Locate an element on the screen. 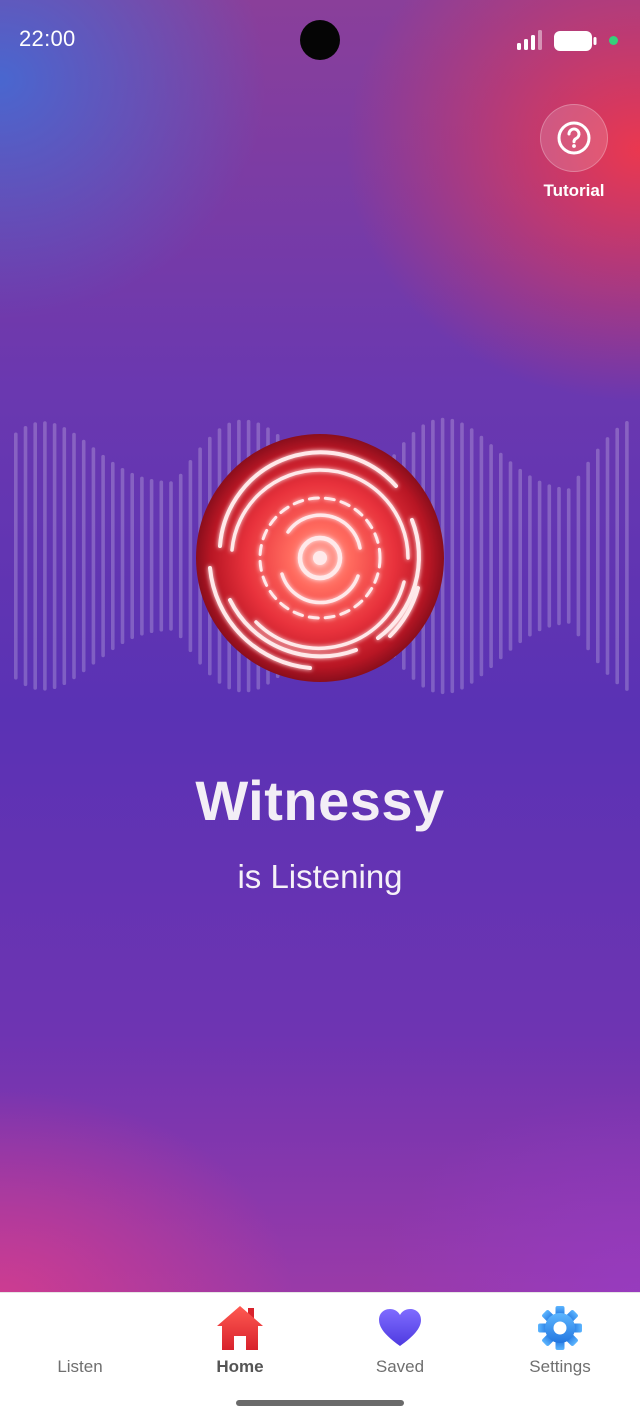 Image resolution: width=640 pixels, height=1422 pixels. nav-item-listen: Listen is located at coordinates (80, 1343).